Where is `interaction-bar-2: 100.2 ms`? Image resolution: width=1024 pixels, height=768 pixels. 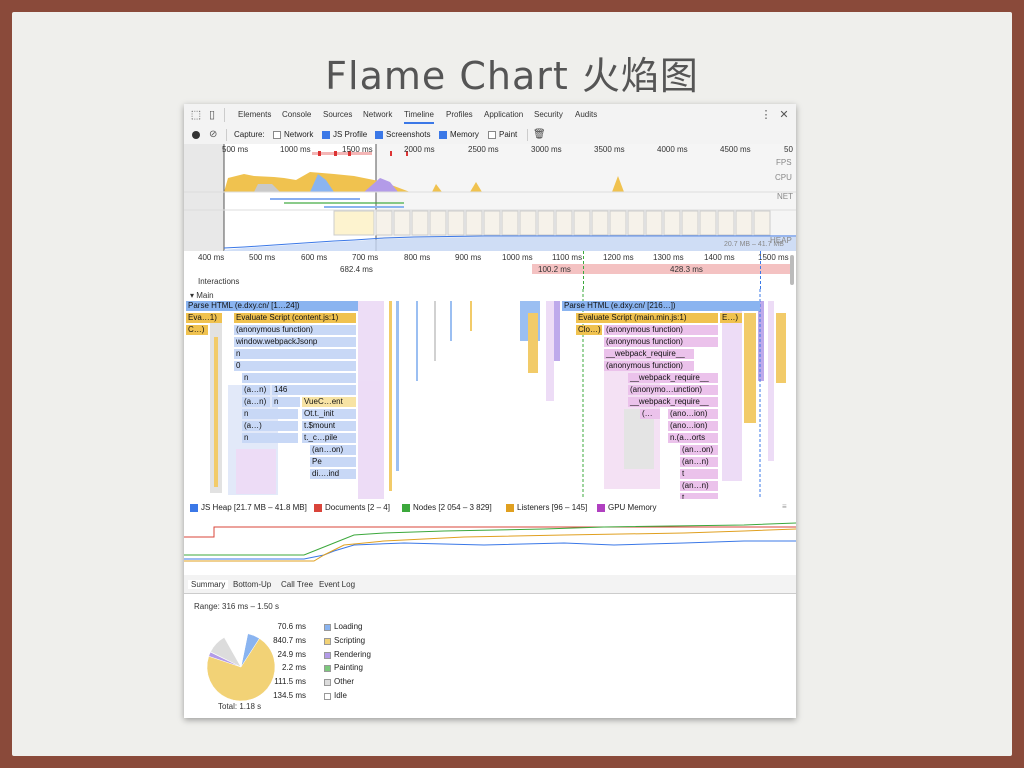
interaction-bar-2: 100.2 ms is located at coordinates (558, 269).